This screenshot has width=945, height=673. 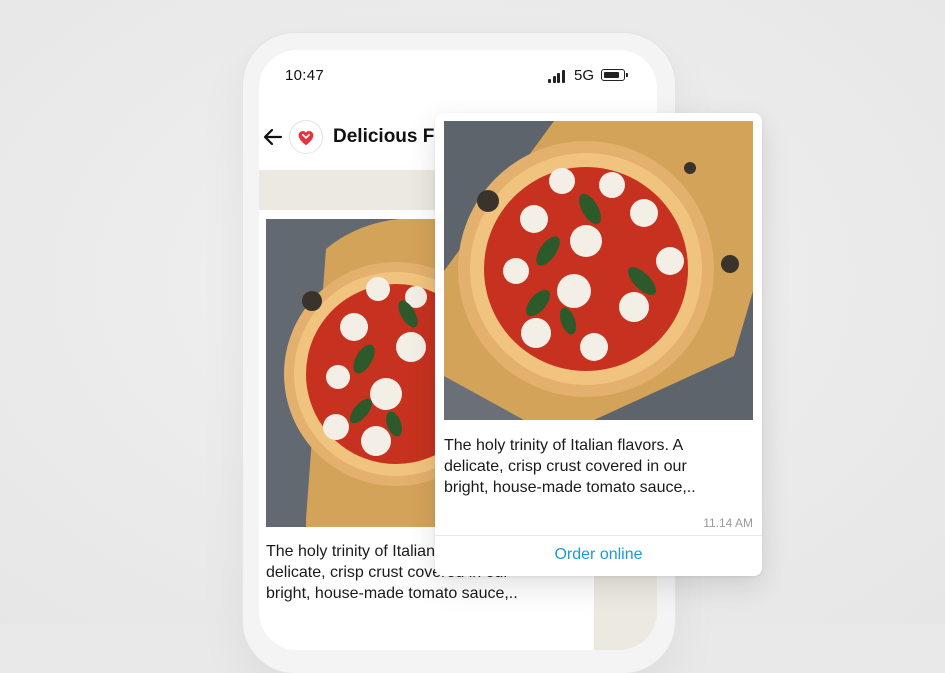 I want to click on network-label: 5G, so click(x=584, y=75).